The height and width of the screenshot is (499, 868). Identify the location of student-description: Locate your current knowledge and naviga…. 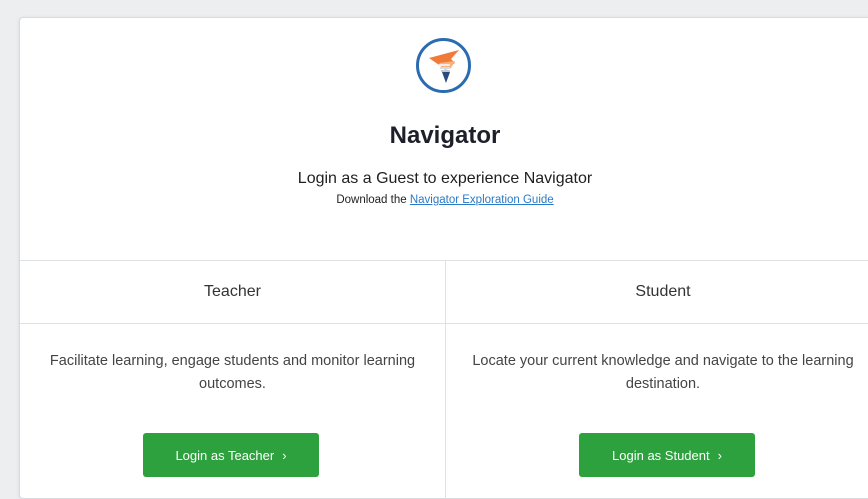
(663, 372).